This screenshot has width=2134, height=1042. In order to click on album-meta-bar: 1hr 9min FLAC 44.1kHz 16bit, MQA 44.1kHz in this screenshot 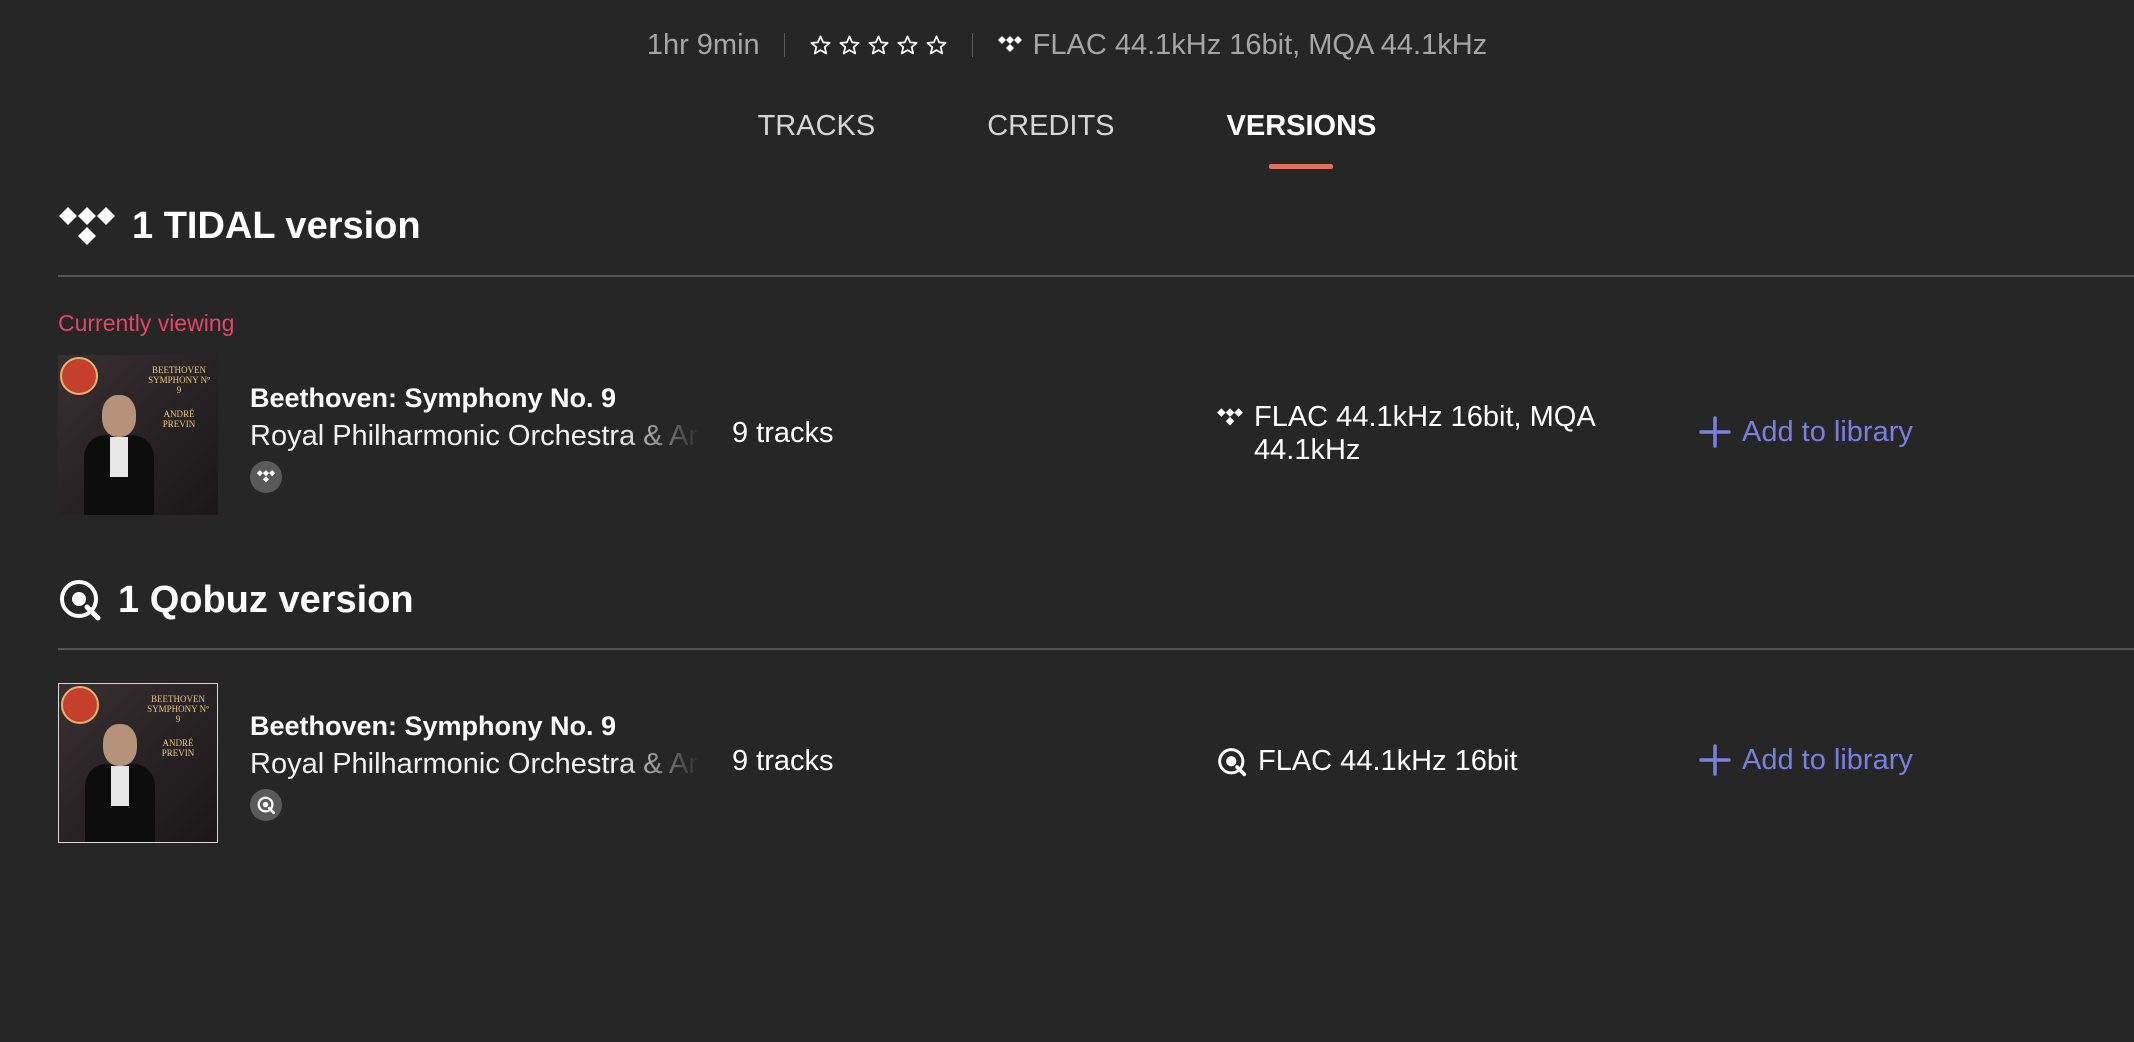, I will do `click(1067, 45)`.